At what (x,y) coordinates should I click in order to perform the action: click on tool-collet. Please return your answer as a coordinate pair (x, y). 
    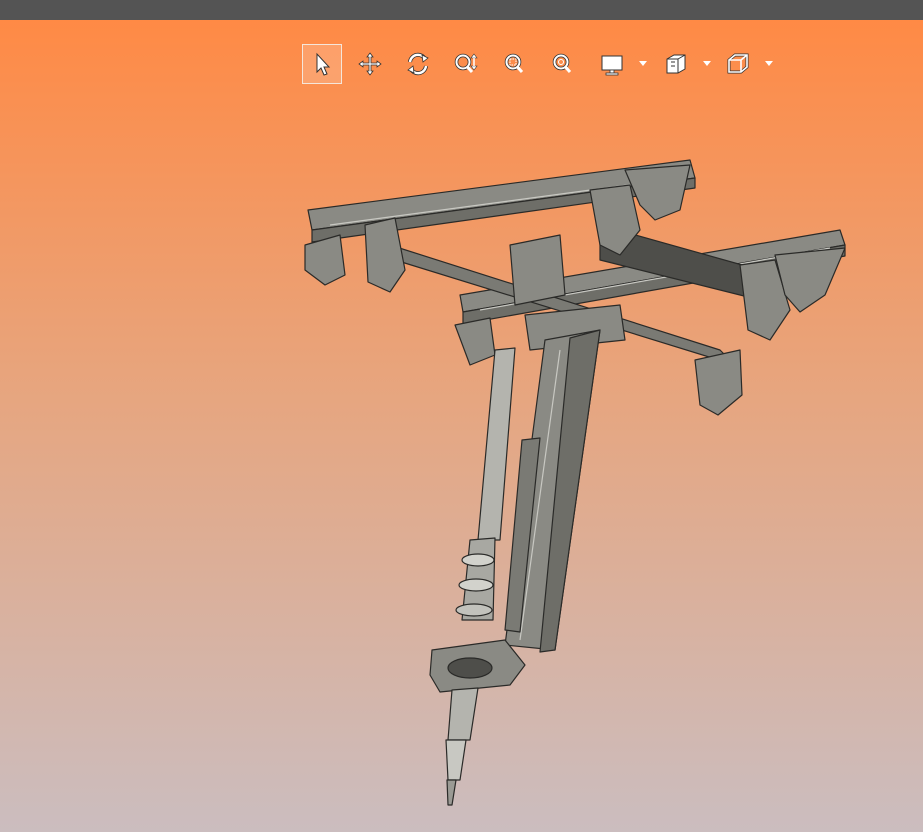
    Looking at the image, I should click on (456, 760).